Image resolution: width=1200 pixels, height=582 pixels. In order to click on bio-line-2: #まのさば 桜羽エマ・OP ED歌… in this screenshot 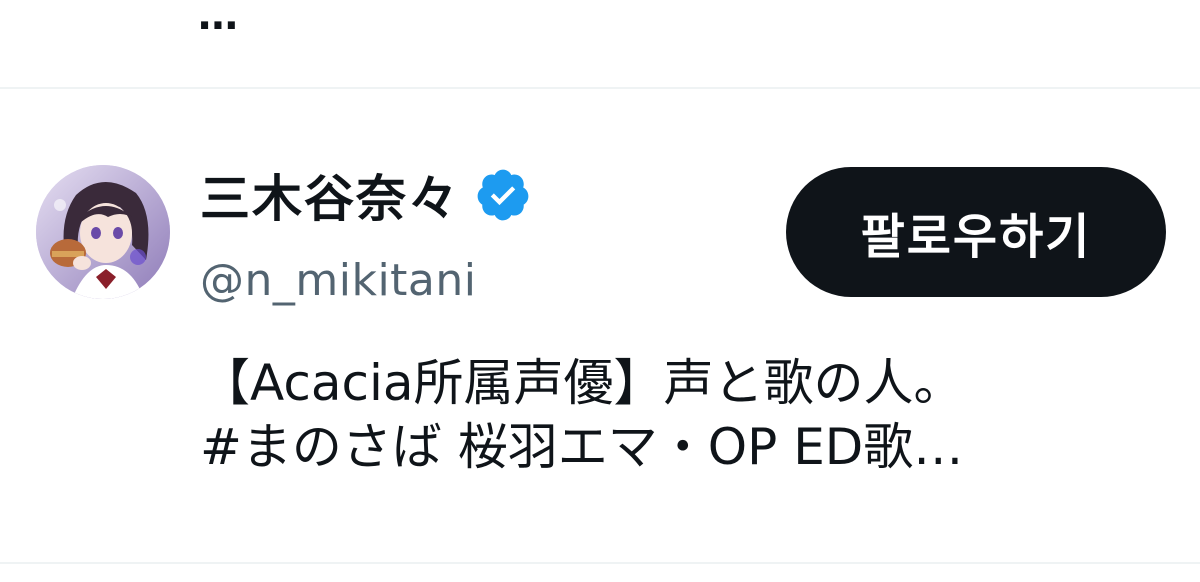, I will do `click(582, 447)`.